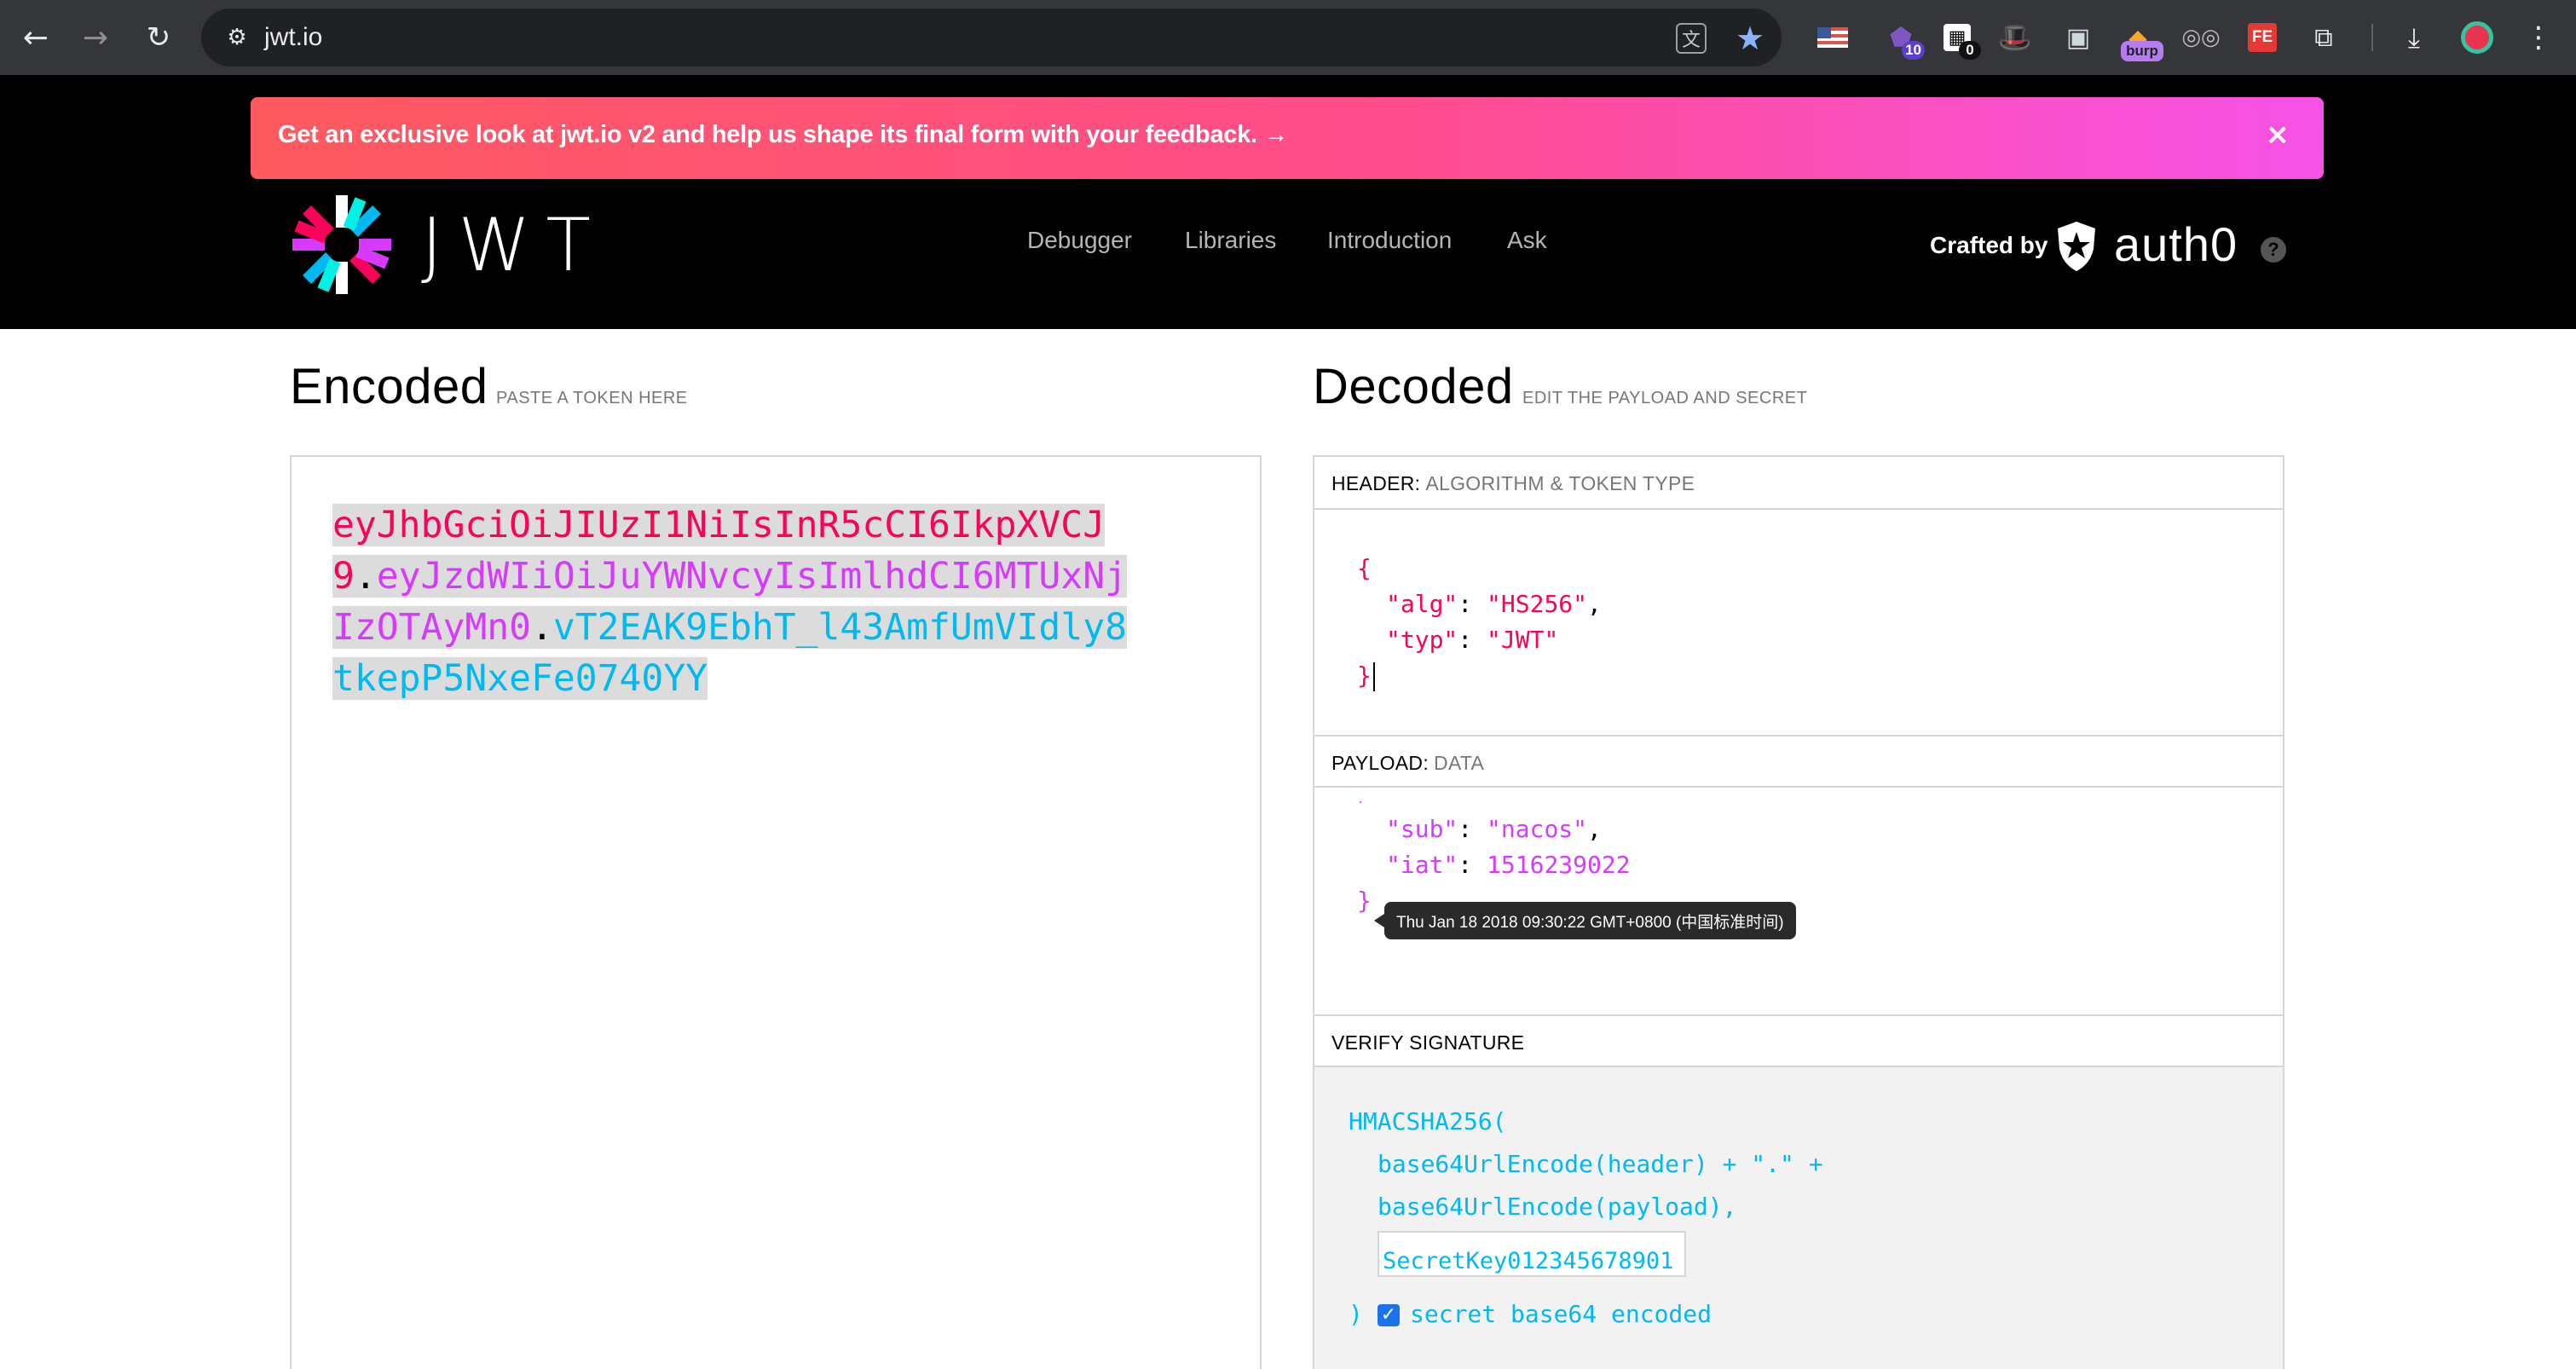  I want to click on encoded-title: Encoded, so click(389, 386).